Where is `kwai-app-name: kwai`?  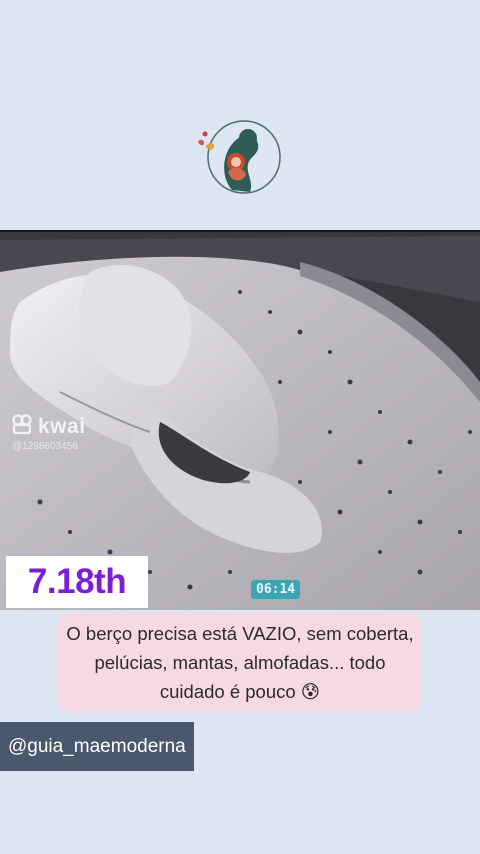
kwai-app-name: kwai is located at coordinates (62, 426).